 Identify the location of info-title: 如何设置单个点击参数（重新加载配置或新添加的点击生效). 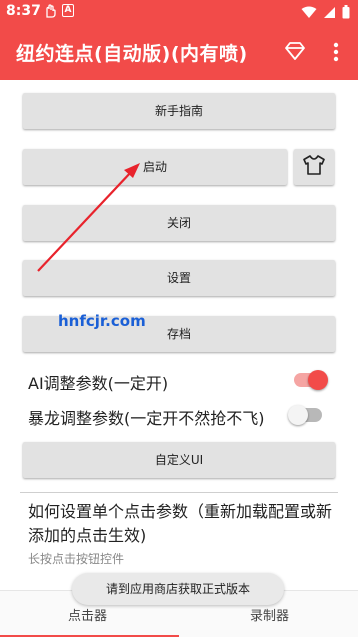
(184, 524).